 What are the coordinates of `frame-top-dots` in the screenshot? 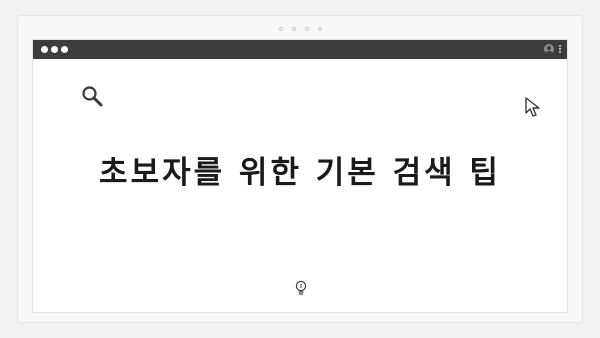 It's located at (300, 29).